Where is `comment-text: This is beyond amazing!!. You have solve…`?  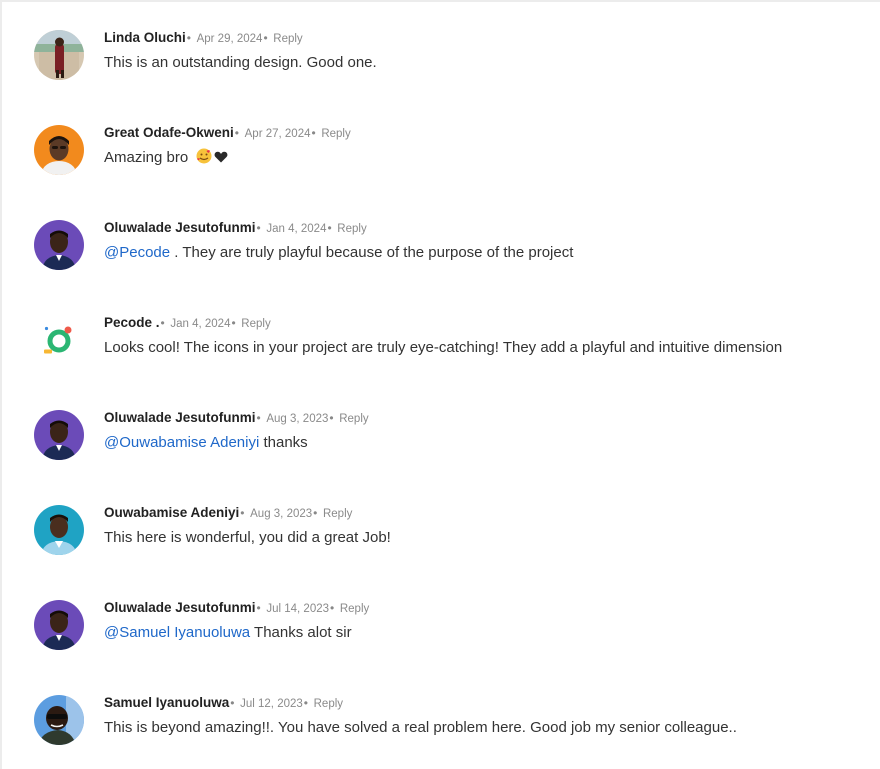
comment-text: This is beyond amazing!!. You have solve… is located at coordinates (420, 728).